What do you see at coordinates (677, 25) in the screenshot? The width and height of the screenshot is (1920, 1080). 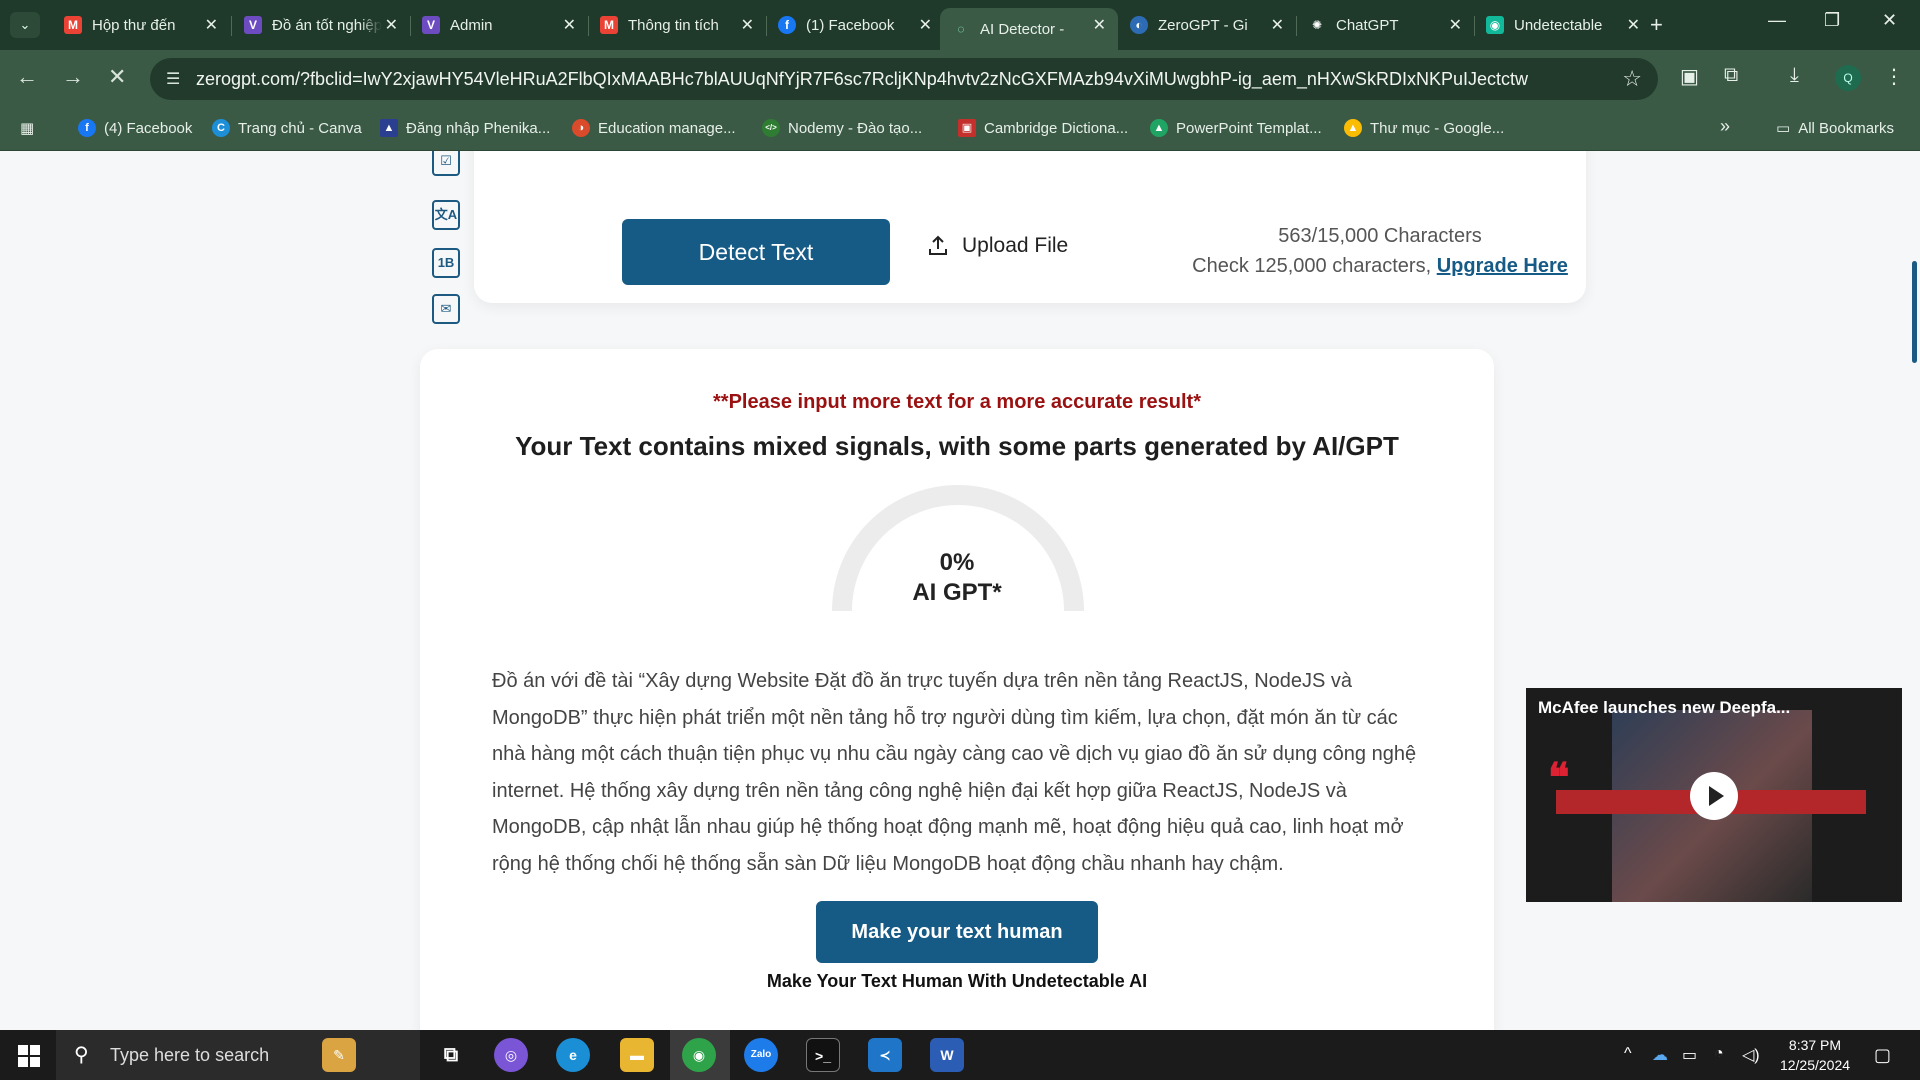 I see `tab-gmail-thong-tin: M Thông tin tích ✕` at bounding box center [677, 25].